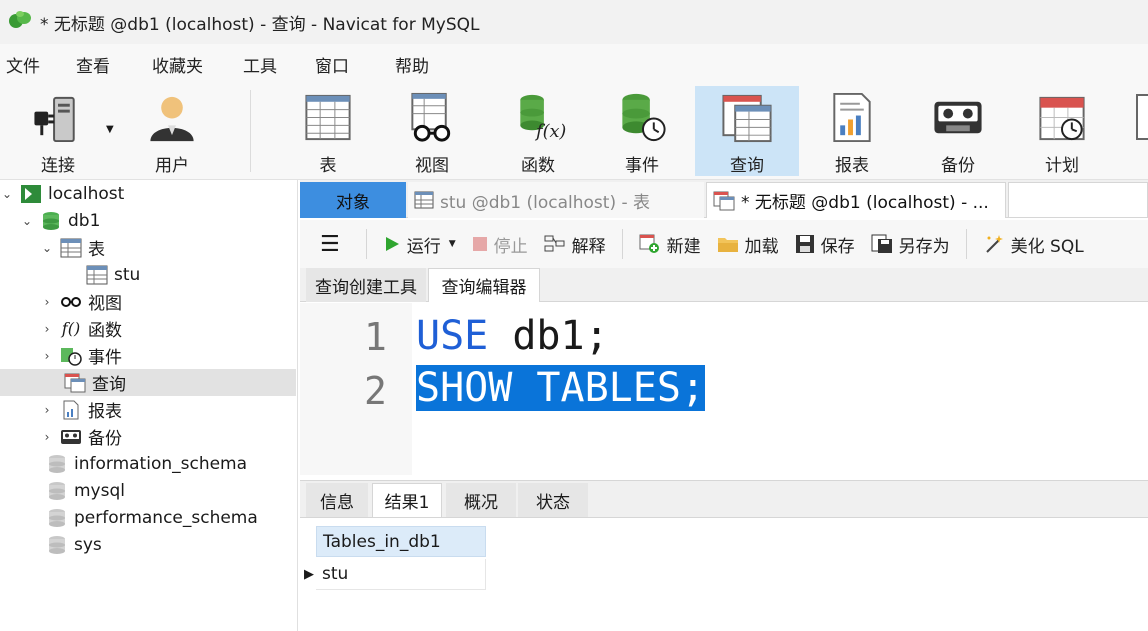  Describe the element at coordinates (670, 244) in the screenshot. I see `new-button: 新建` at that location.